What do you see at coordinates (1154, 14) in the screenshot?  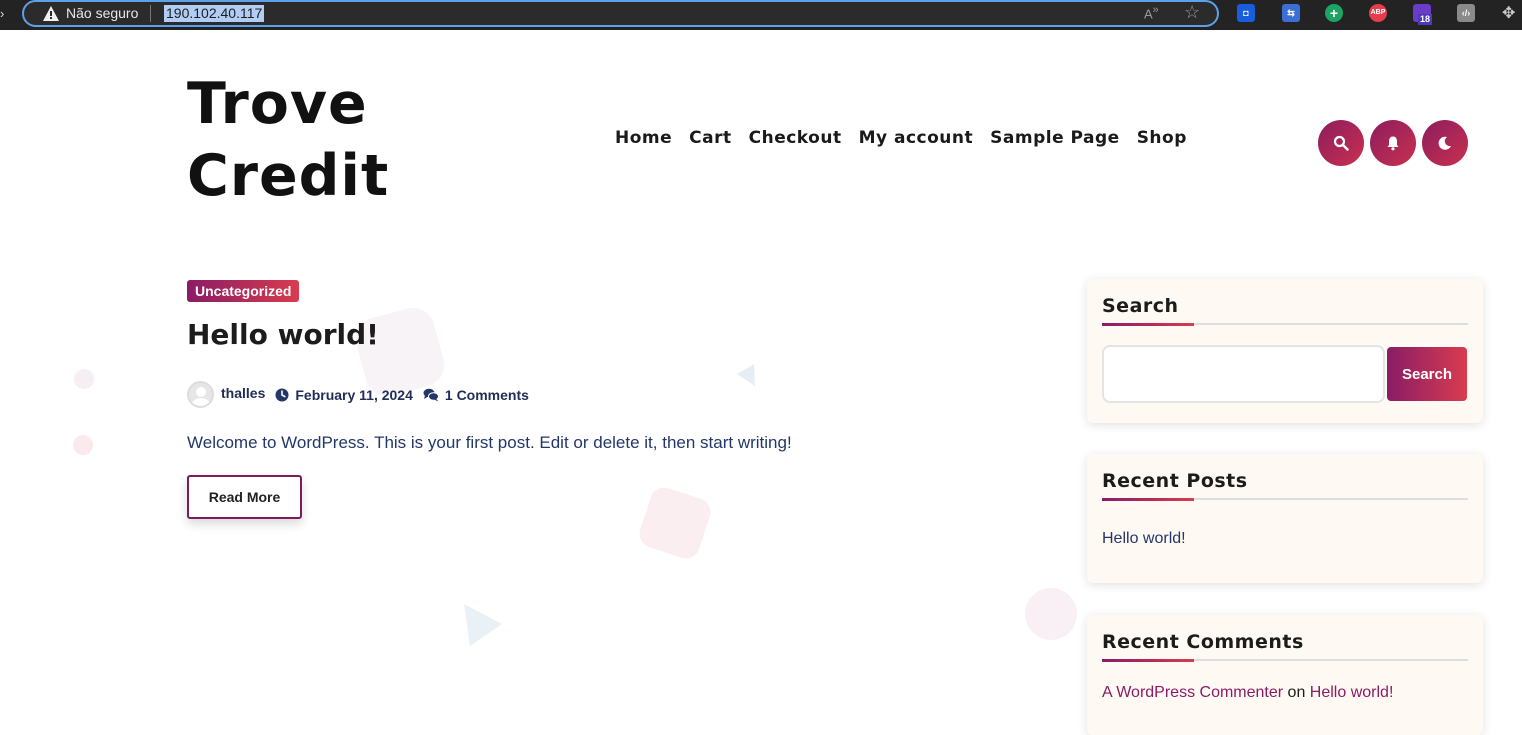 I see `read-aloud-icon: A»` at bounding box center [1154, 14].